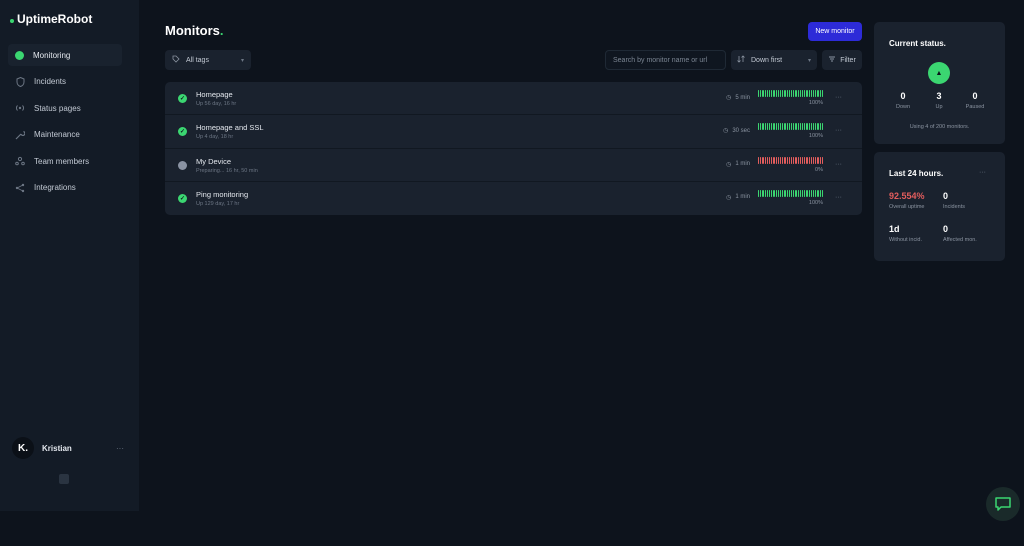 This screenshot has height=546, width=1024. I want to click on sidebar-item-incidents: Incidents, so click(65, 82).